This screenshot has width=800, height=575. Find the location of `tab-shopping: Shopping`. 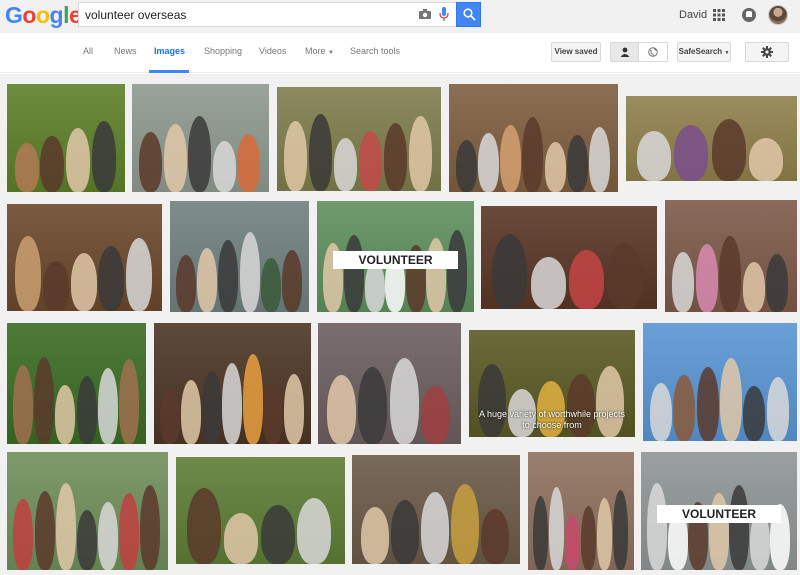

tab-shopping: Shopping is located at coordinates (223, 51).